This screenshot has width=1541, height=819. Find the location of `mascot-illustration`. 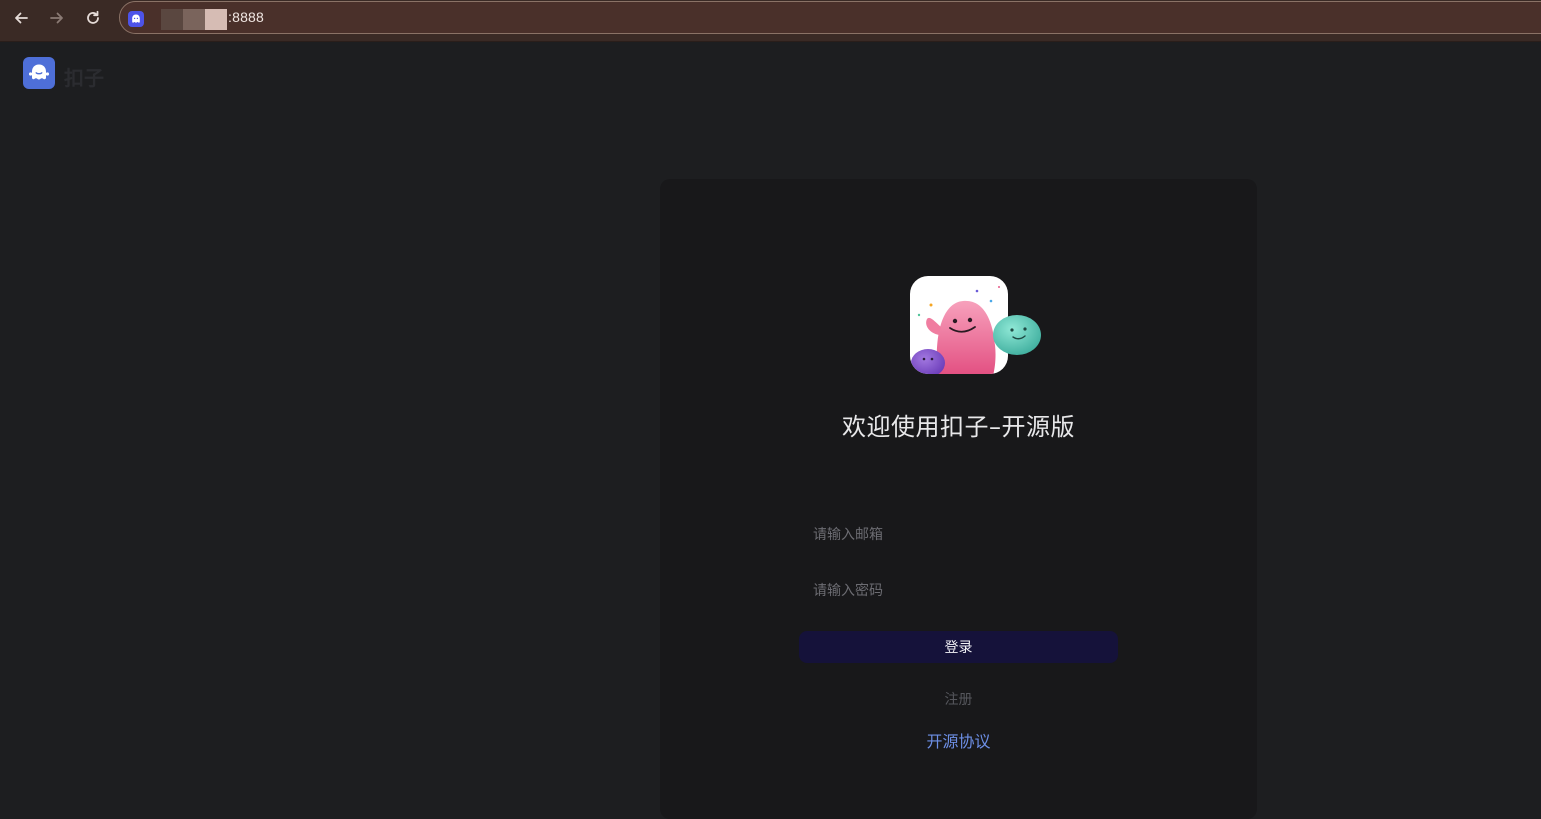

mascot-illustration is located at coordinates (975, 325).